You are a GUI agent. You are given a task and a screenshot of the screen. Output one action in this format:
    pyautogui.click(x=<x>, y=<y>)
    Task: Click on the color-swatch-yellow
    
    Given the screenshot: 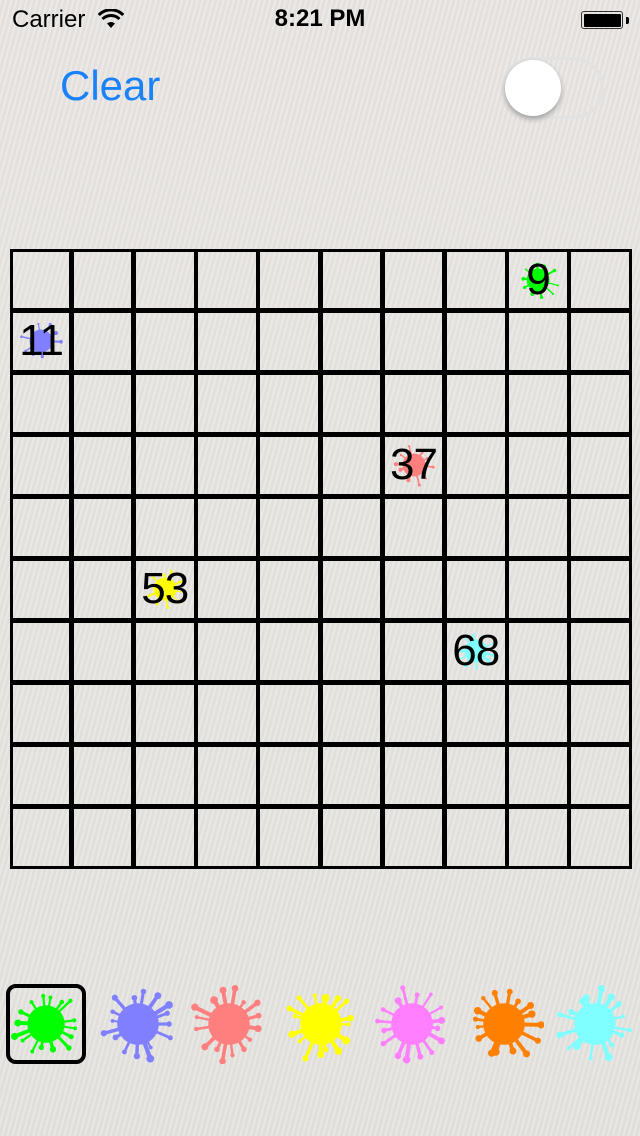 What is the action you would take?
    pyautogui.click(x=321, y=1024)
    